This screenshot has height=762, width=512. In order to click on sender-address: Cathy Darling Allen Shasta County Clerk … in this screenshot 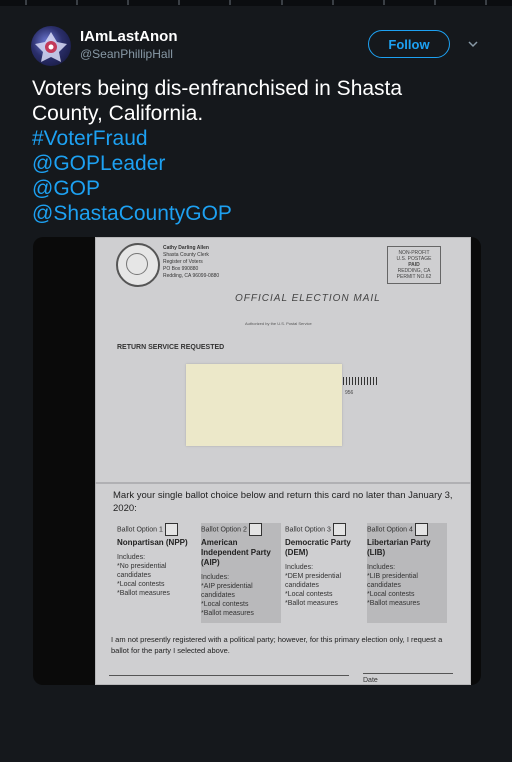, I will do `click(191, 262)`.